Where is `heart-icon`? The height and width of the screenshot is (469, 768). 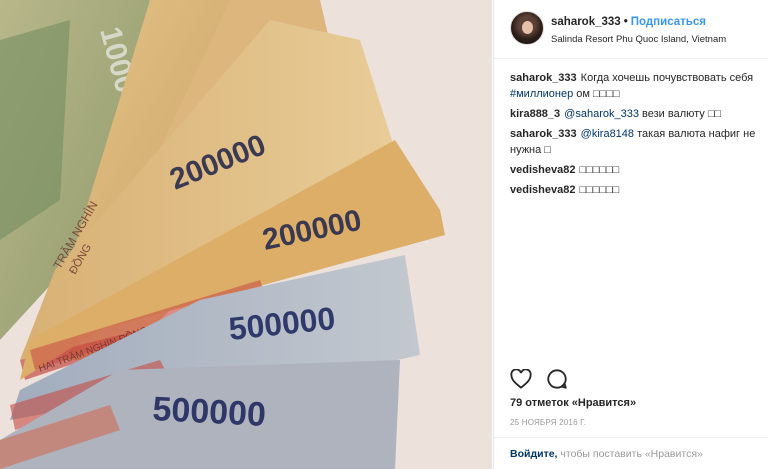 heart-icon is located at coordinates (521, 381).